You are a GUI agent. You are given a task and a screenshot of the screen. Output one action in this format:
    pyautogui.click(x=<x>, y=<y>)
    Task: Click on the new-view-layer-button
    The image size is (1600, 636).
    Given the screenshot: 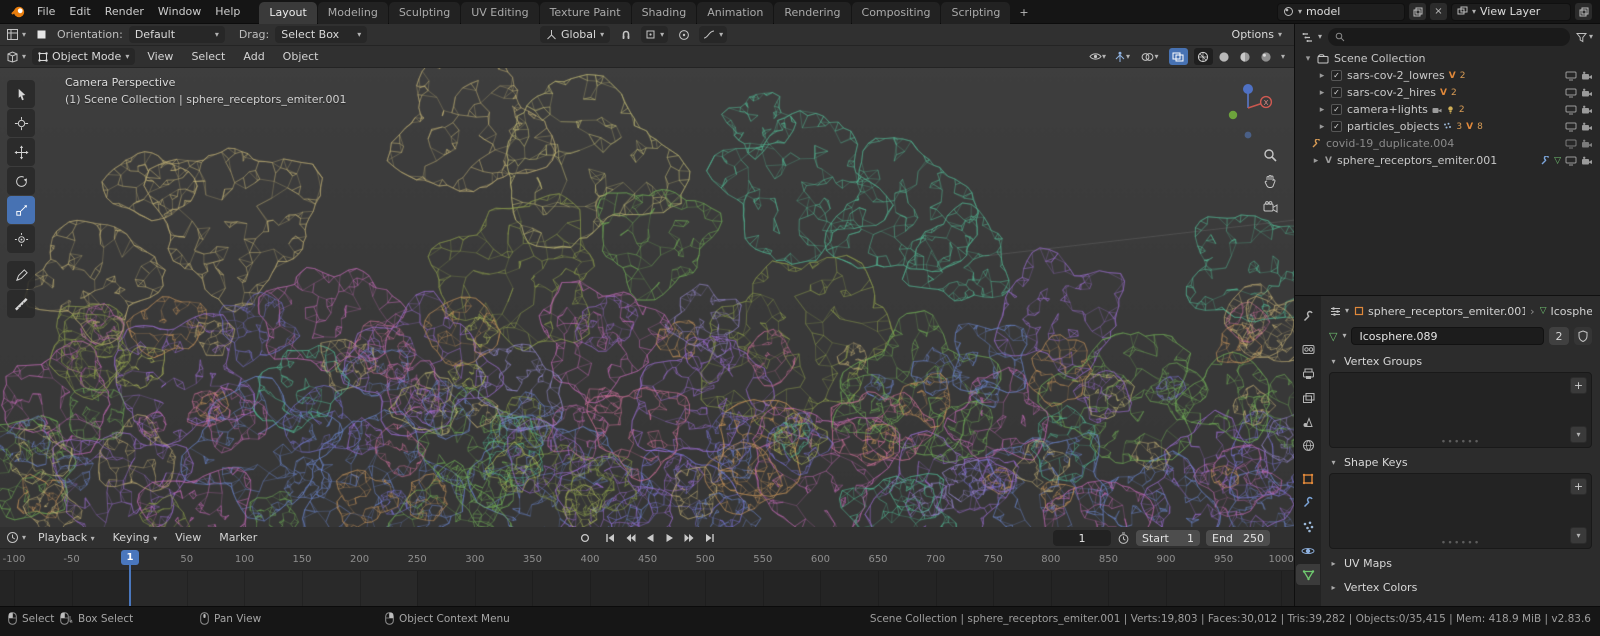 What is the action you would take?
    pyautogui.click(x=1583, y=11)
    